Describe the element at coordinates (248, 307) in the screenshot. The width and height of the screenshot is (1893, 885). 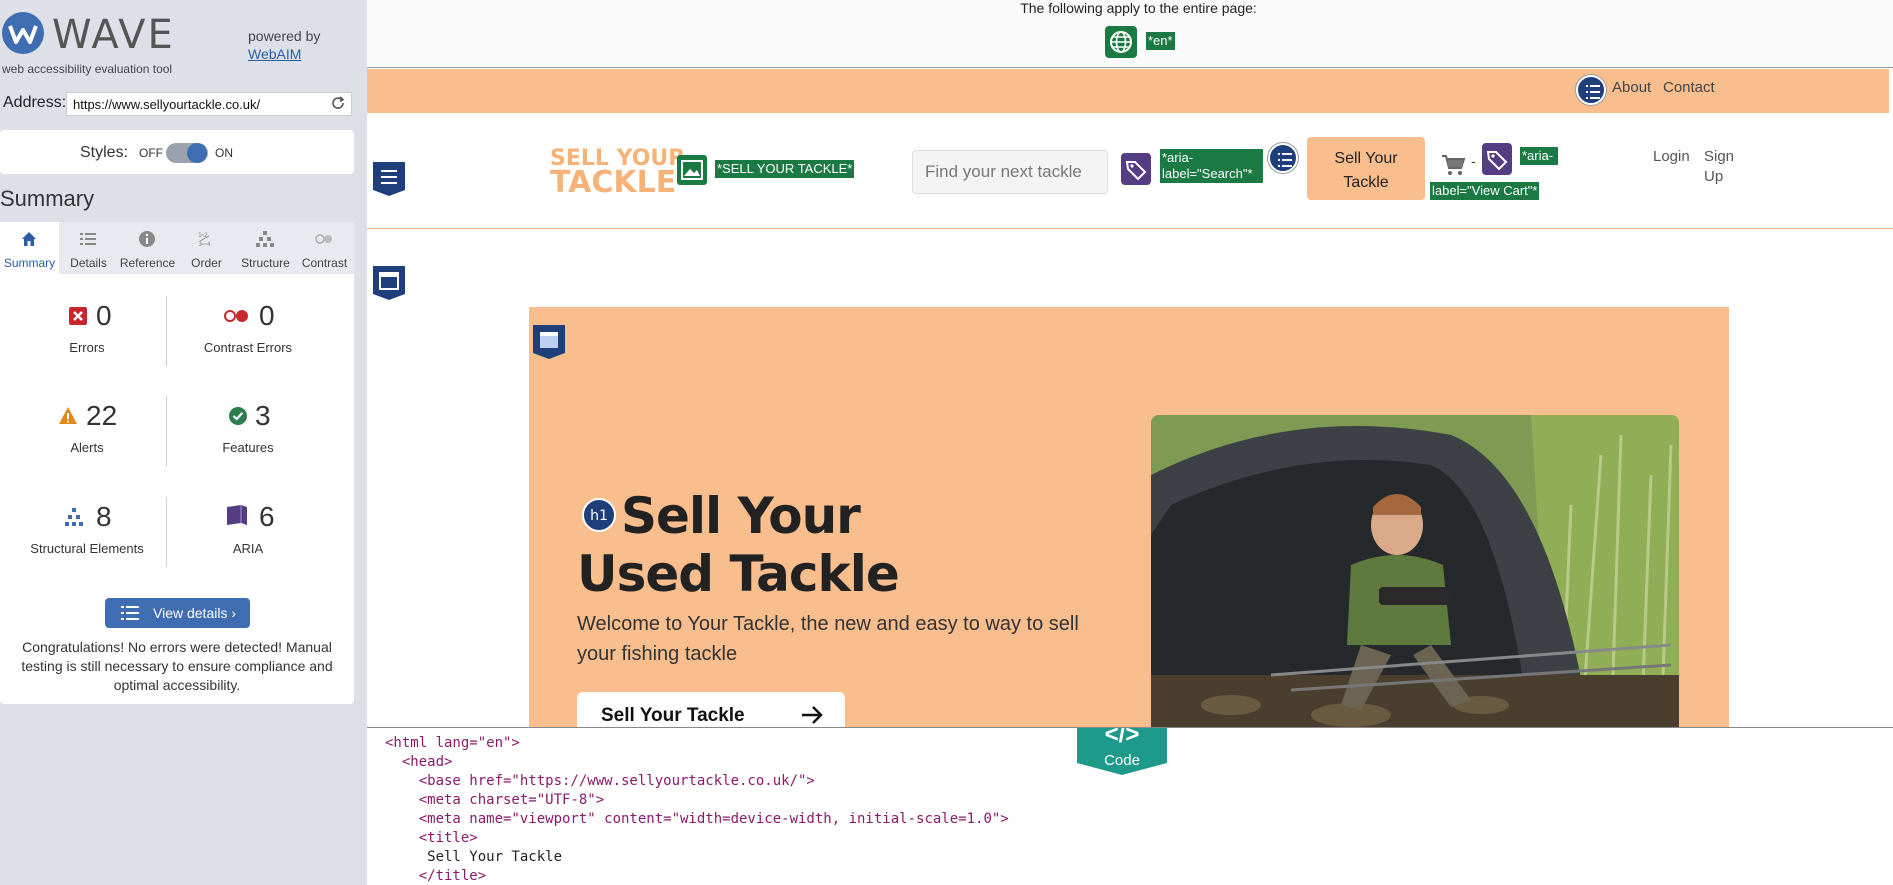
I see `stat-contrast-errors: 0 Contrast Errors` at that location.